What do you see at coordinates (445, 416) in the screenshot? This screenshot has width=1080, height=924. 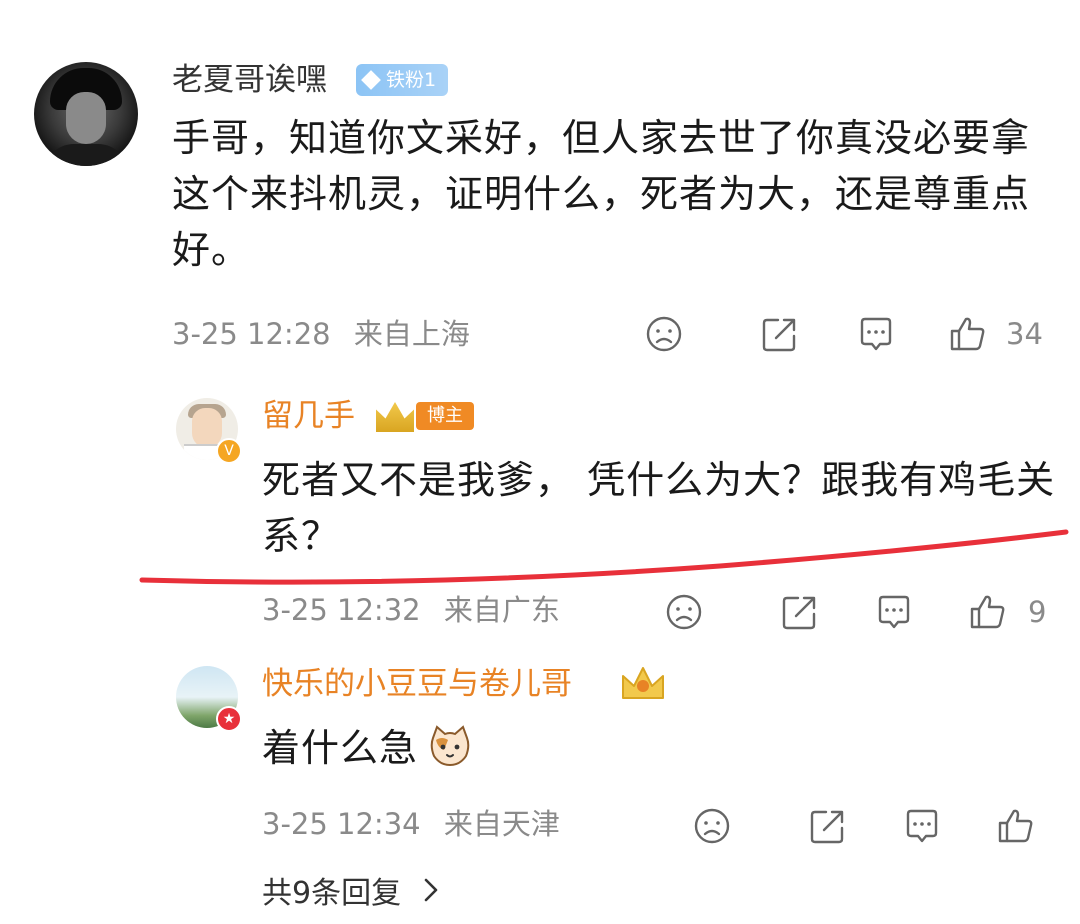 I see `author-badge-label: 博主` at bounding box center [445, 416].